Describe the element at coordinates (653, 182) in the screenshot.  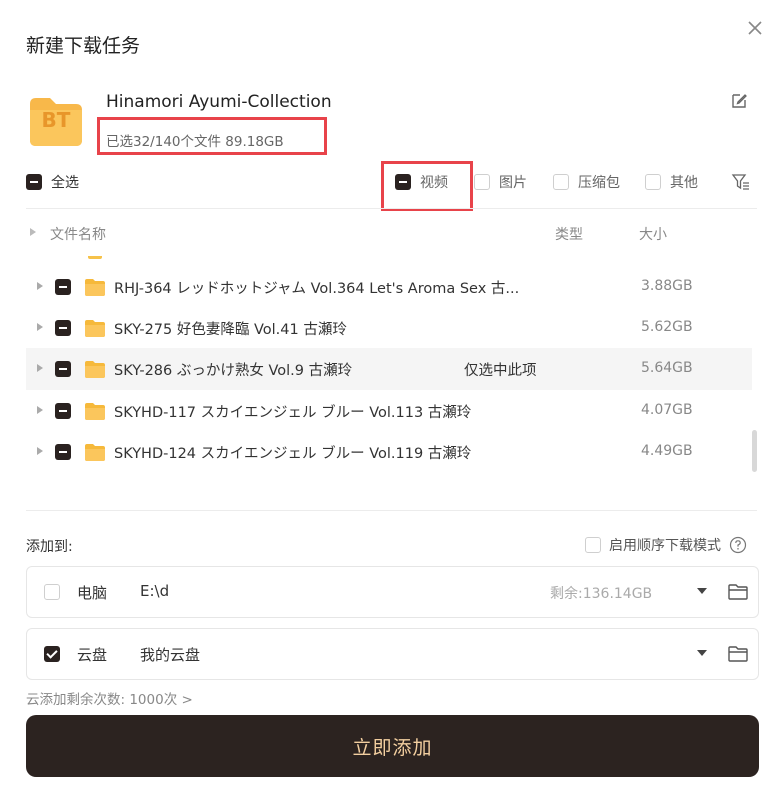
I see `other-check-icon` at that location.